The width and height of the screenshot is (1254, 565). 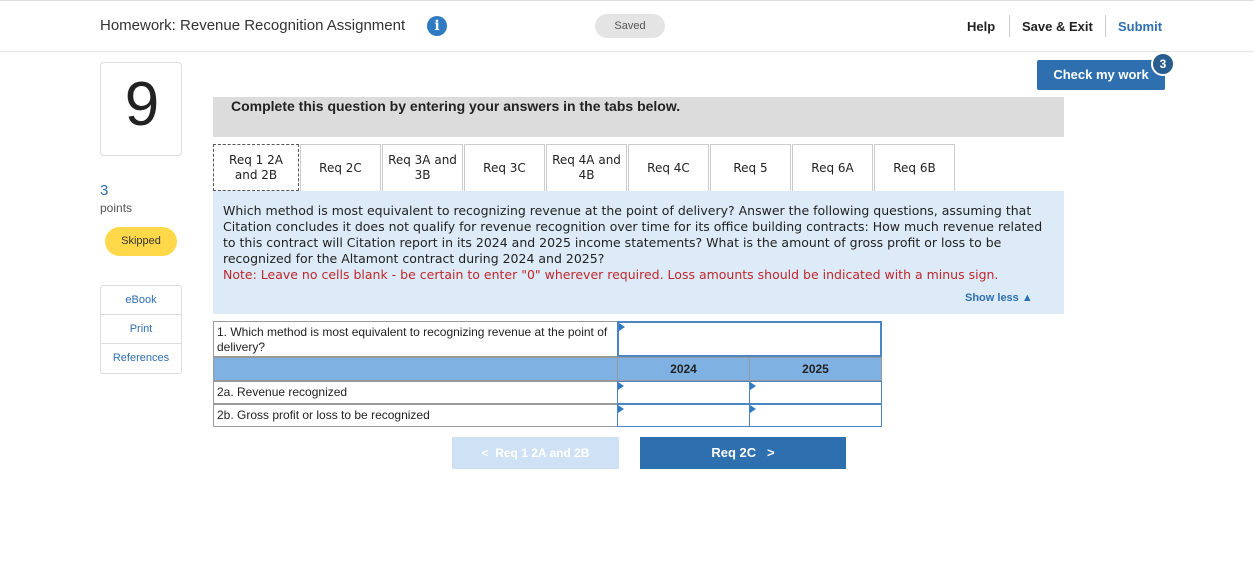 I want to click on tab-label: Req 1 2A and 2B, so click(x=256, y=167).